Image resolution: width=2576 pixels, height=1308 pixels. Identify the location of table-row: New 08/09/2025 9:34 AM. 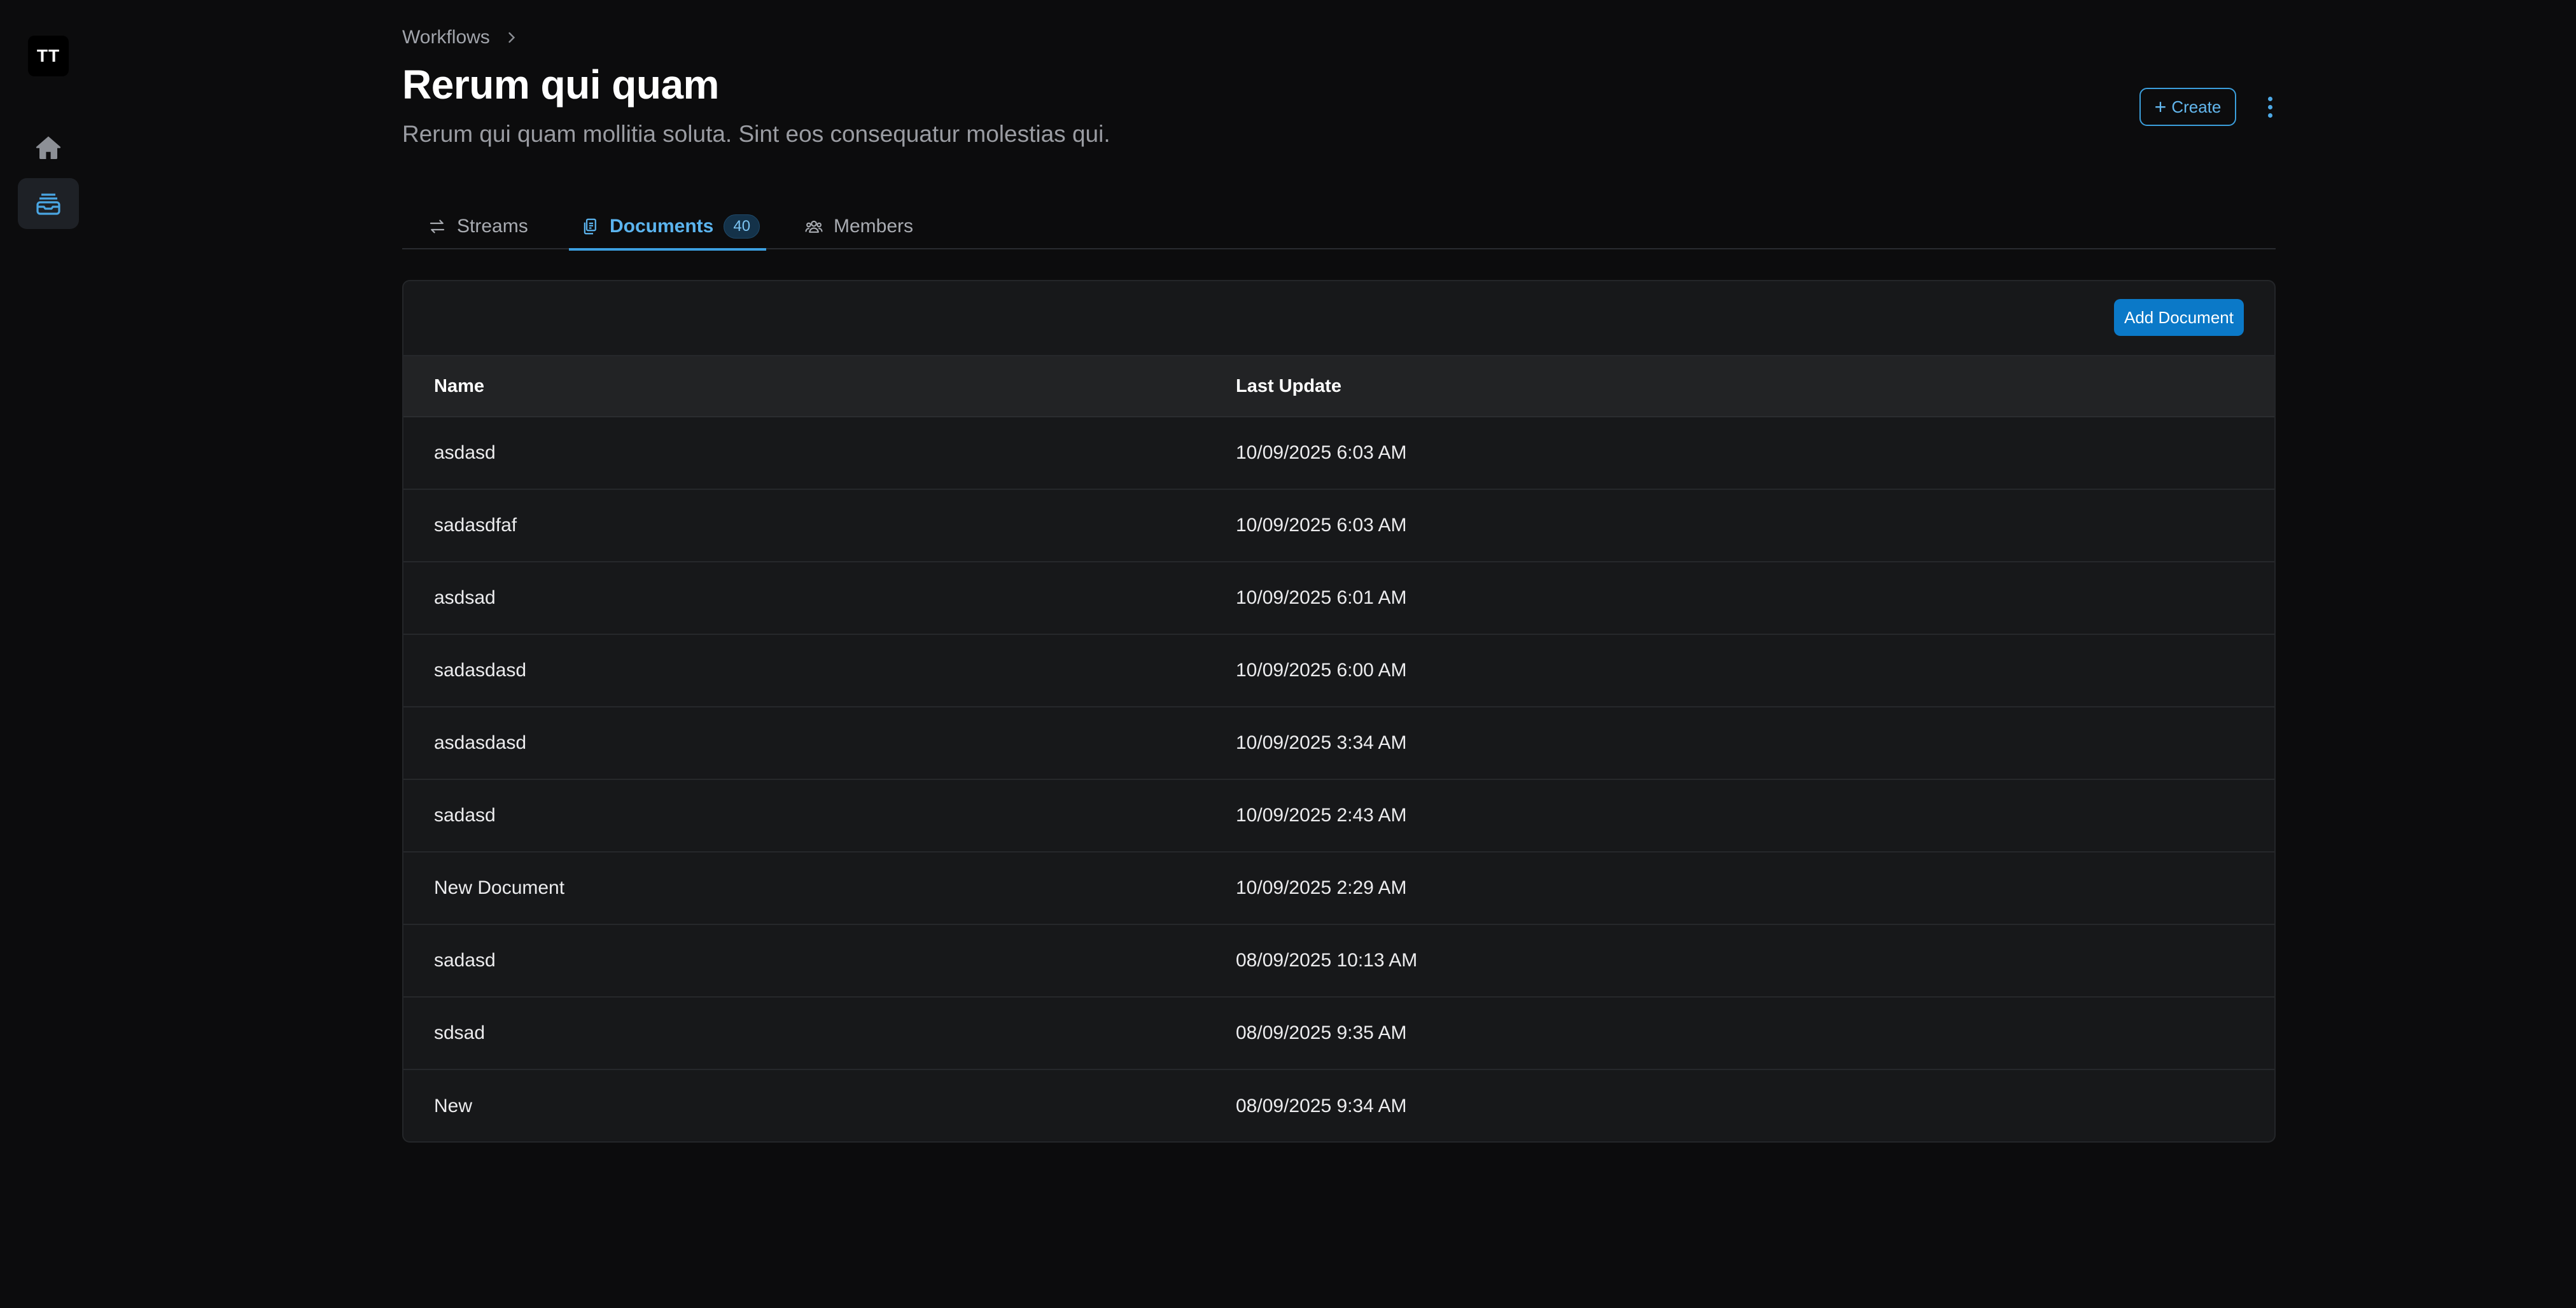
(1338, 1105).